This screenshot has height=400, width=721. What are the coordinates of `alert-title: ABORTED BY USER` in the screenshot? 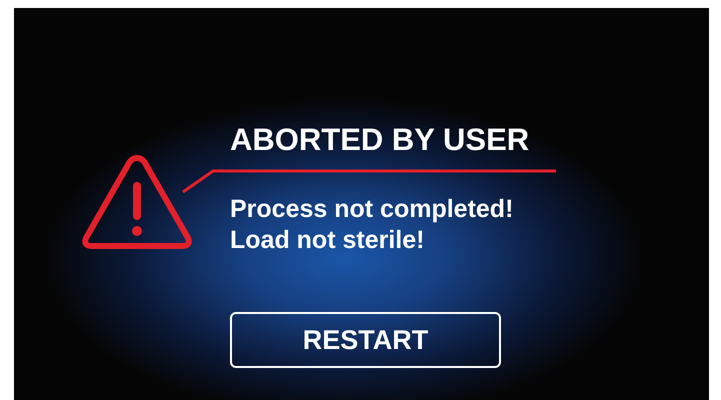 It's located at (380, 140).